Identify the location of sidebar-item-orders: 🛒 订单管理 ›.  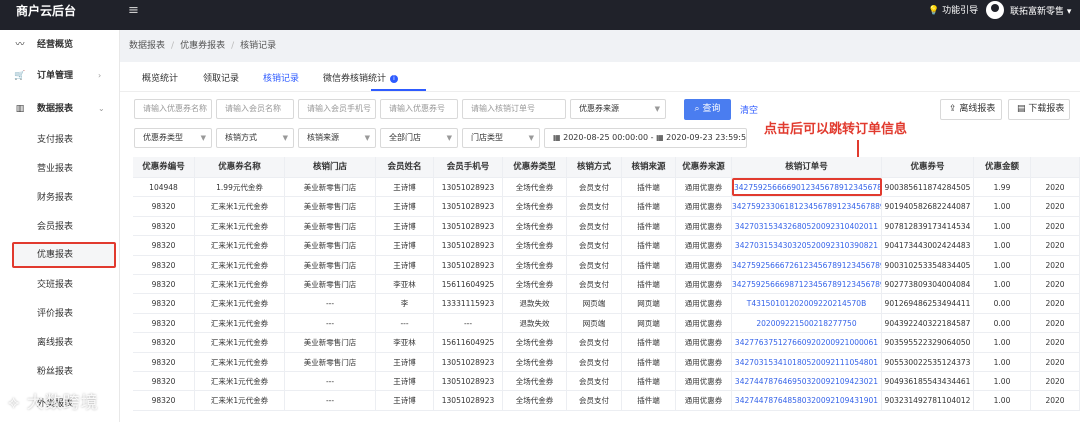
(60, 76).